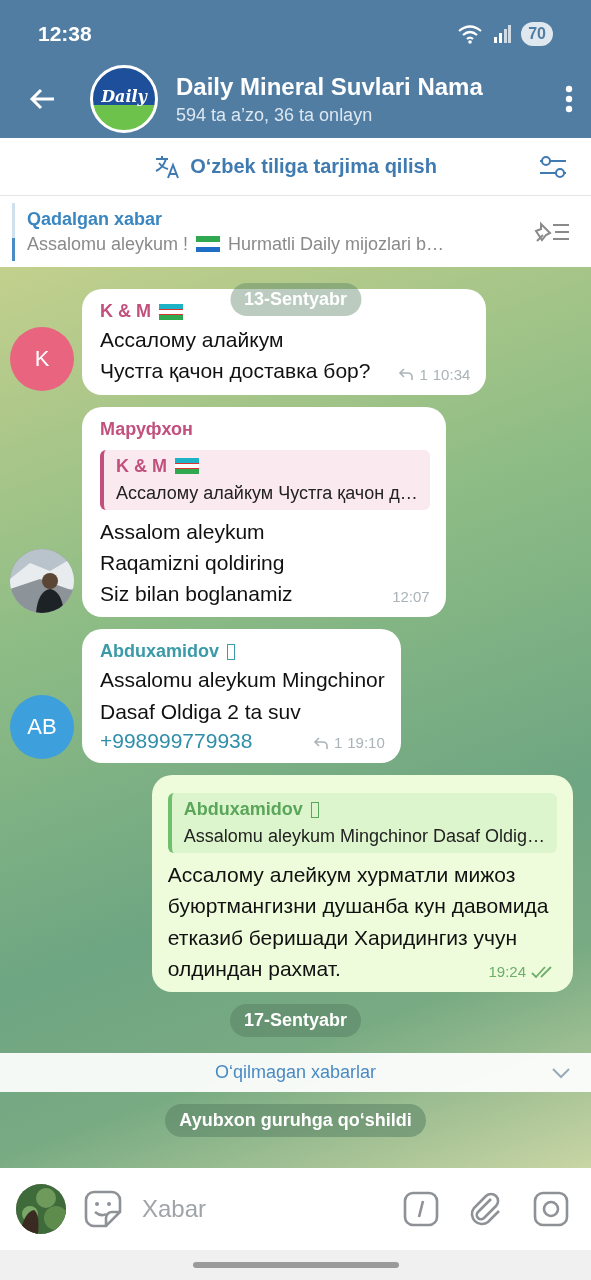 This screenshot has height=1280, width=591. What do you see at coordinates (176, 741) in the screenshot?
I see `phone-link: +998999779938` at bounding box center [176, 741].